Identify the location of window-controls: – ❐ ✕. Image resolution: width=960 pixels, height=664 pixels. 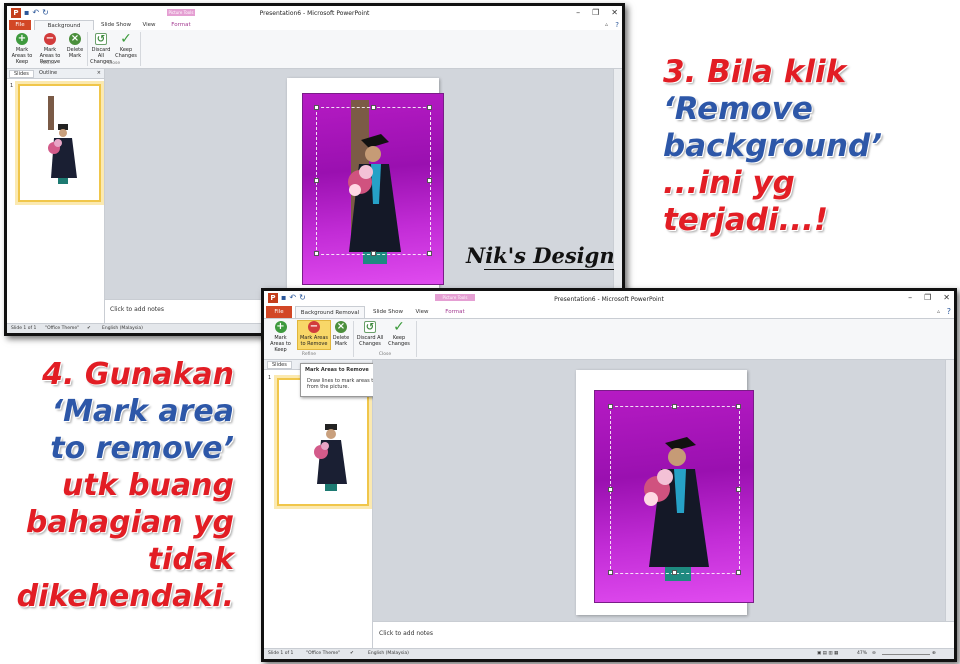
(597, 12).